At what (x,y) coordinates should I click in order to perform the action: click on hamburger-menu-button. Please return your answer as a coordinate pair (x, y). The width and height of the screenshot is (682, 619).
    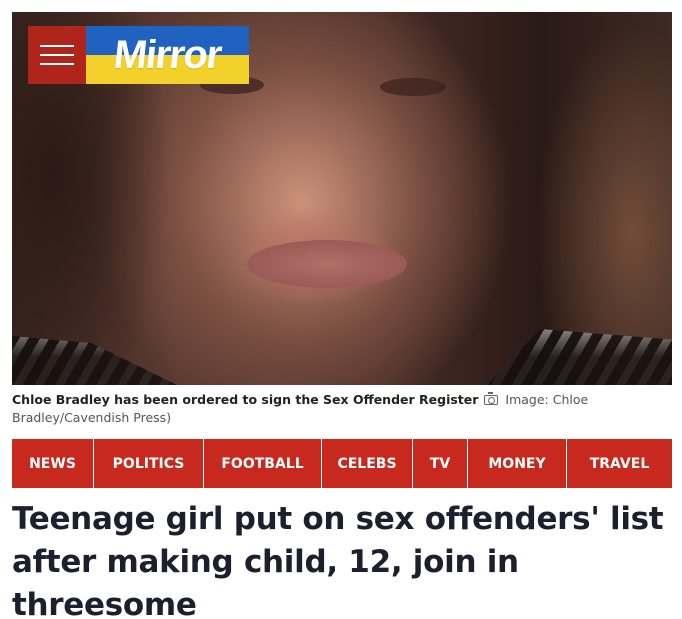
    Looking at the image, I should click on (57, 55).